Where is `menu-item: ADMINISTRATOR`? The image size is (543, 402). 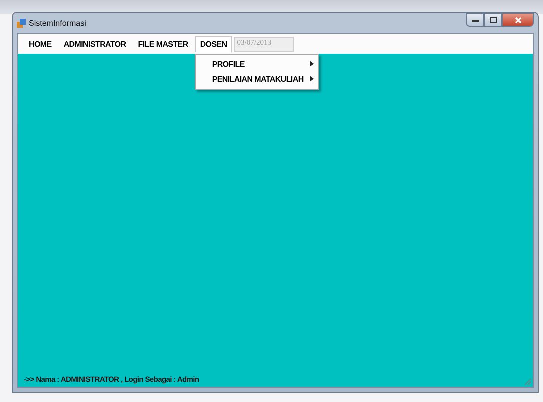
menu-item: ADMINISTRATOR is located at coordinates (95, 44).